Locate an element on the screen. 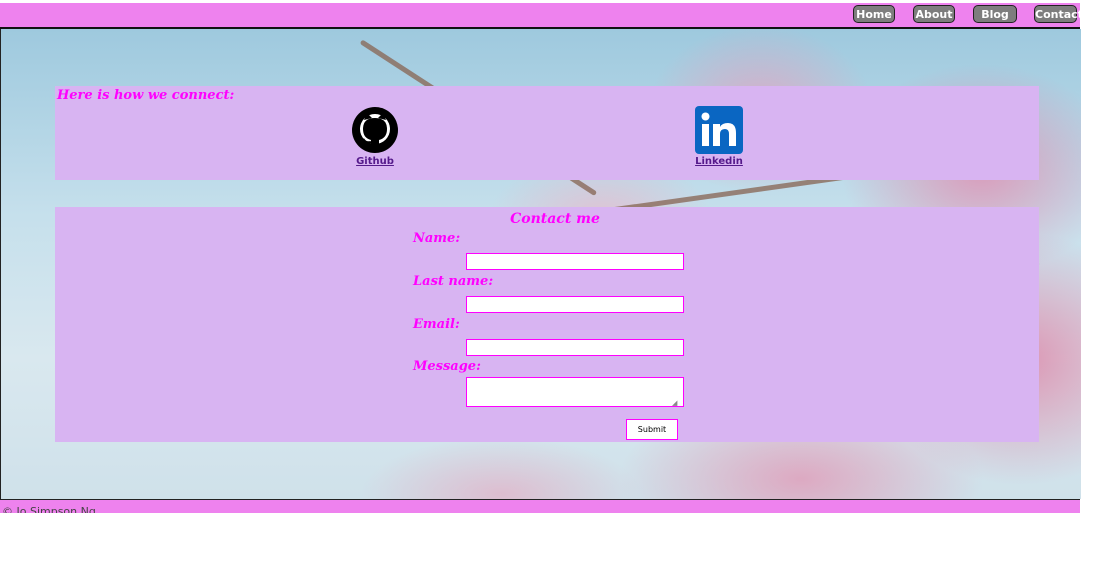  footer-copyright: © Jo Simpson Ng is located at coordinates (49, 509).